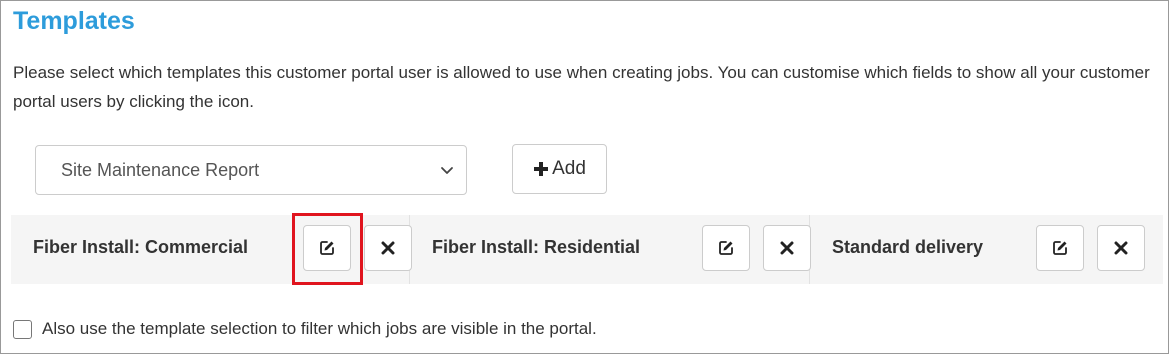  I want to click on template-name: Fiber Install: Residential, so click(536, 247).